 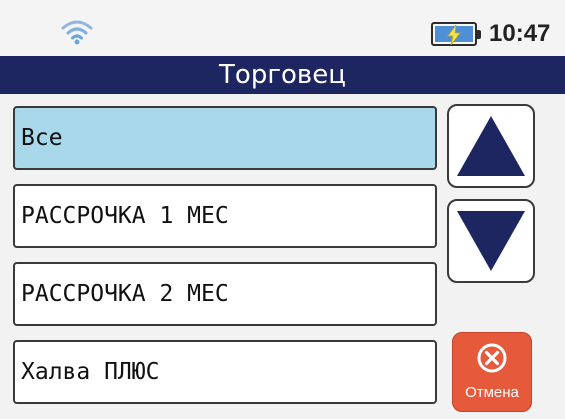 I want to click on list-item-label: Халва ПЛЮС, so click(x=90, y=372).